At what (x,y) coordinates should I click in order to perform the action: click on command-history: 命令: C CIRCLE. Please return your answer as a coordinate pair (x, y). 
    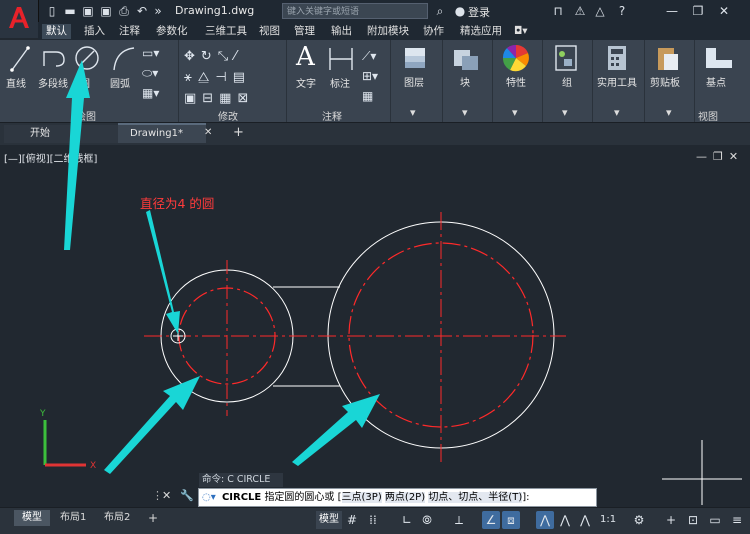
    Looking at the image, I should click on (241, 480).